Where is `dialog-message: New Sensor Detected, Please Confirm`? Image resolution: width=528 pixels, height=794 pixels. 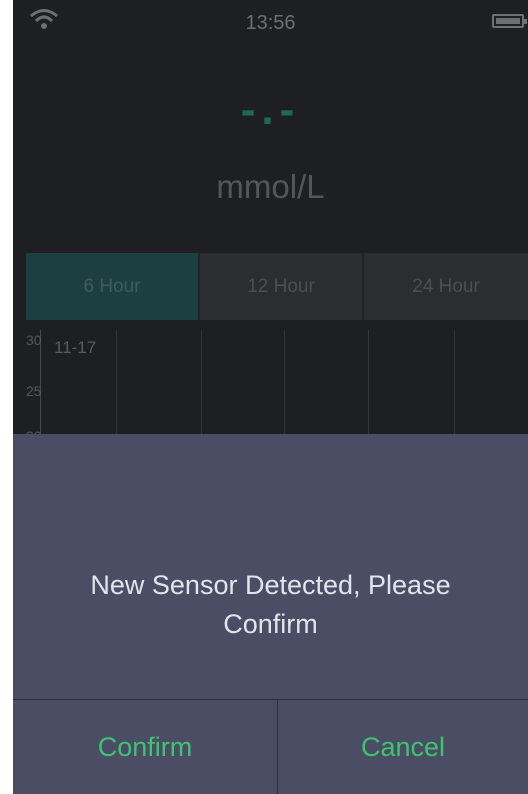
dialog-message: New Sensor Detected, Please Confirm is located at coordinates (270, 604).